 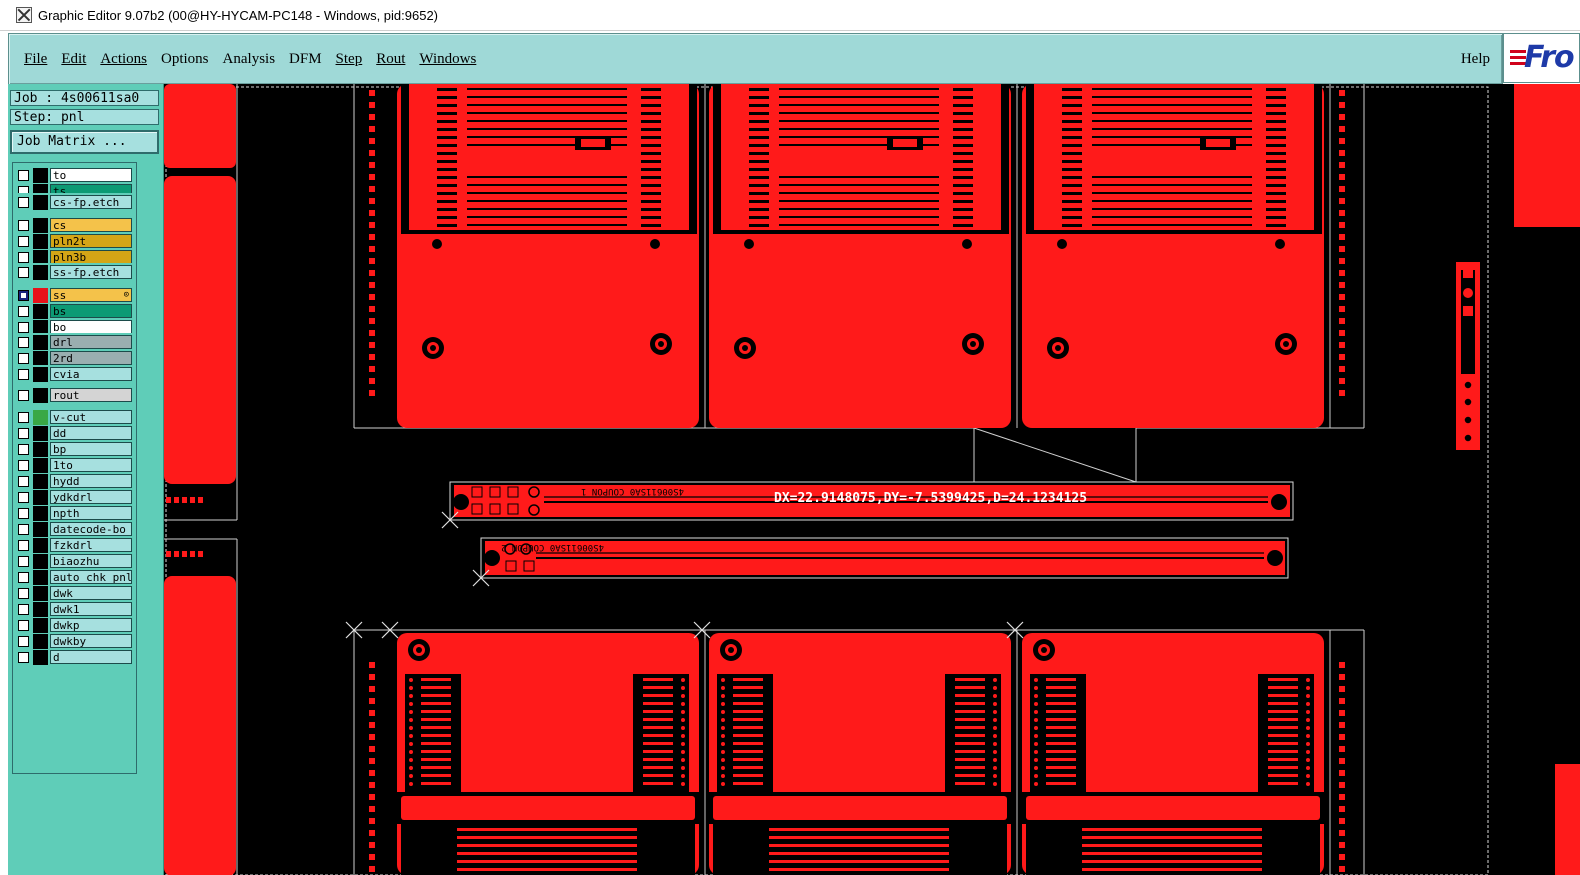 What do you see at coordinates (91, 545) in the screenshot?
I see `layer-name: fzkdrl` at bounding box center [91, 545].